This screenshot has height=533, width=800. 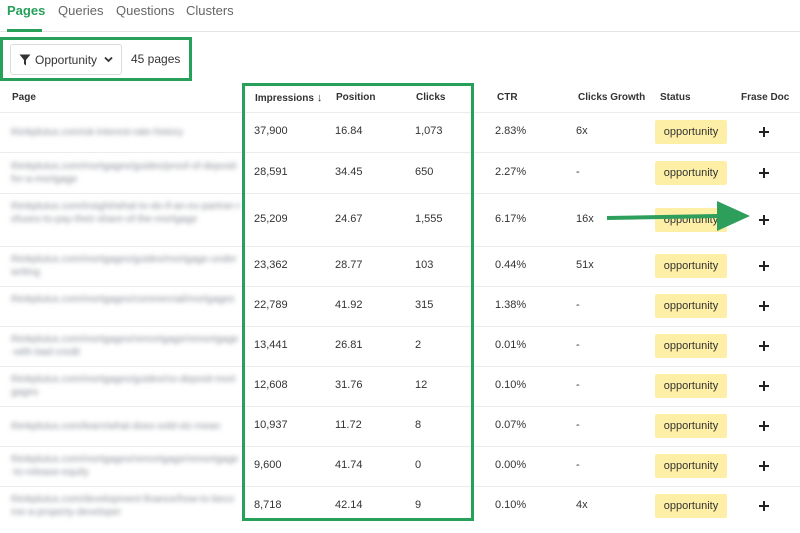 I want to click on impressions-cell: 25,209, so click(x=271, y=218).